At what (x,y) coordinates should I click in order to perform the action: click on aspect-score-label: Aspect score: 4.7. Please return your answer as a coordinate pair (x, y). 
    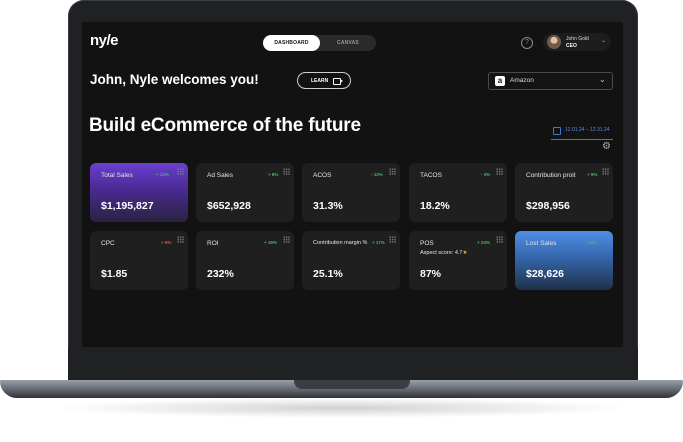
    Looking at the image, I should click on (441, 253).